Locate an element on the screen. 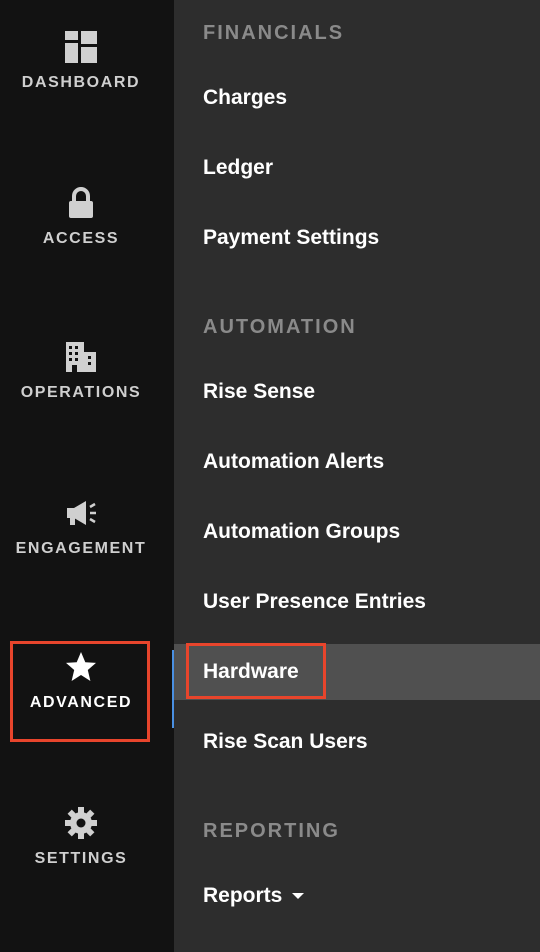 The image size is (540, 952). menu-item-automation-groups: Automation Groups is located at coordinates (357, 532).